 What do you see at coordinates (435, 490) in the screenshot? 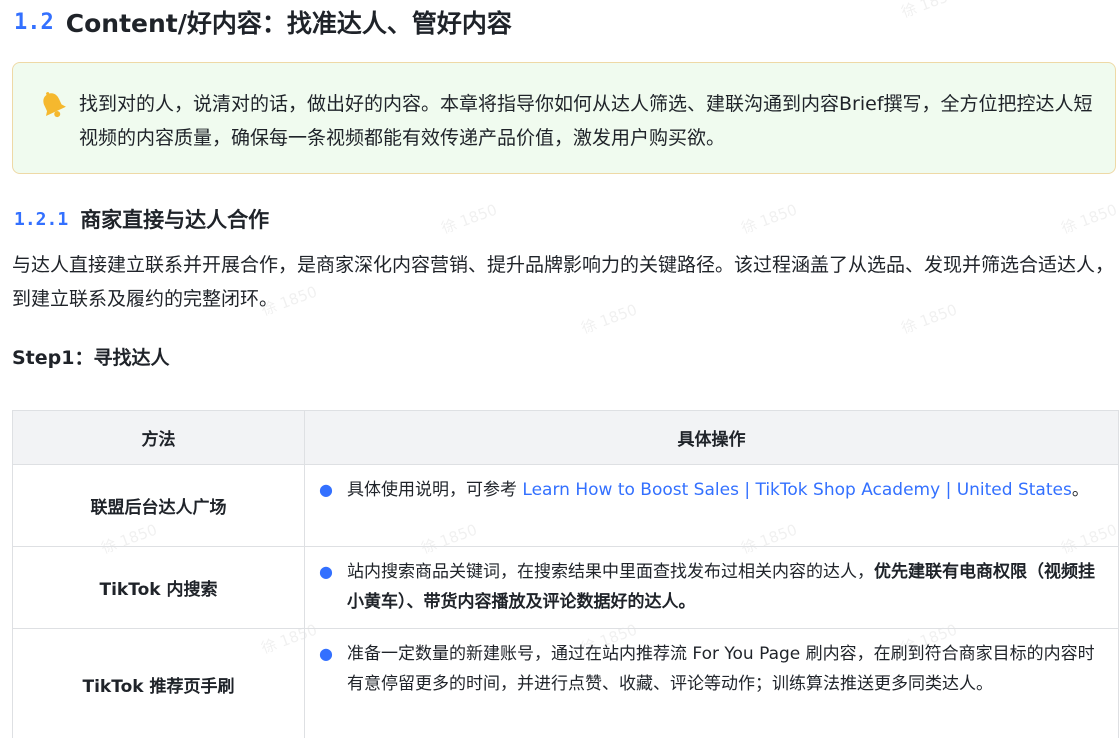
I see `operation-text: 具体使用说明，可参考` at bounding box center [435, 490].